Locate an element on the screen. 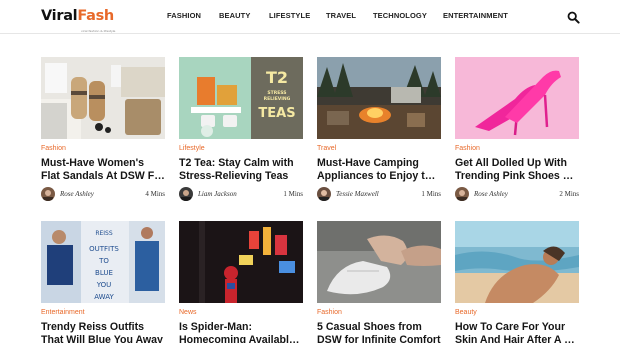 This screenshot has width=620, height=343. article-category: Entertainment is located at coordinates (63, 312).